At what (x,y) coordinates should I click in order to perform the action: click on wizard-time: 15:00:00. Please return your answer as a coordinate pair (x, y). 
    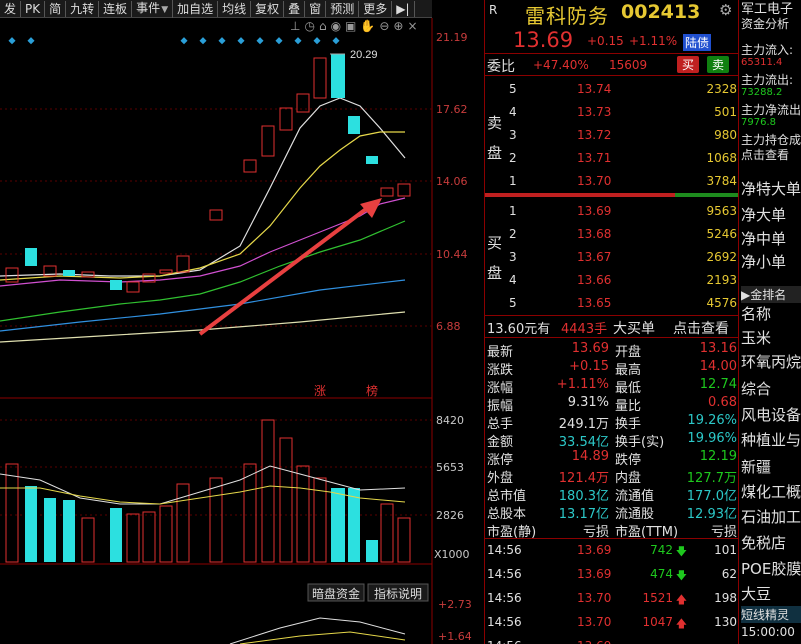
    Looking at the image, I should click on (768, 632).